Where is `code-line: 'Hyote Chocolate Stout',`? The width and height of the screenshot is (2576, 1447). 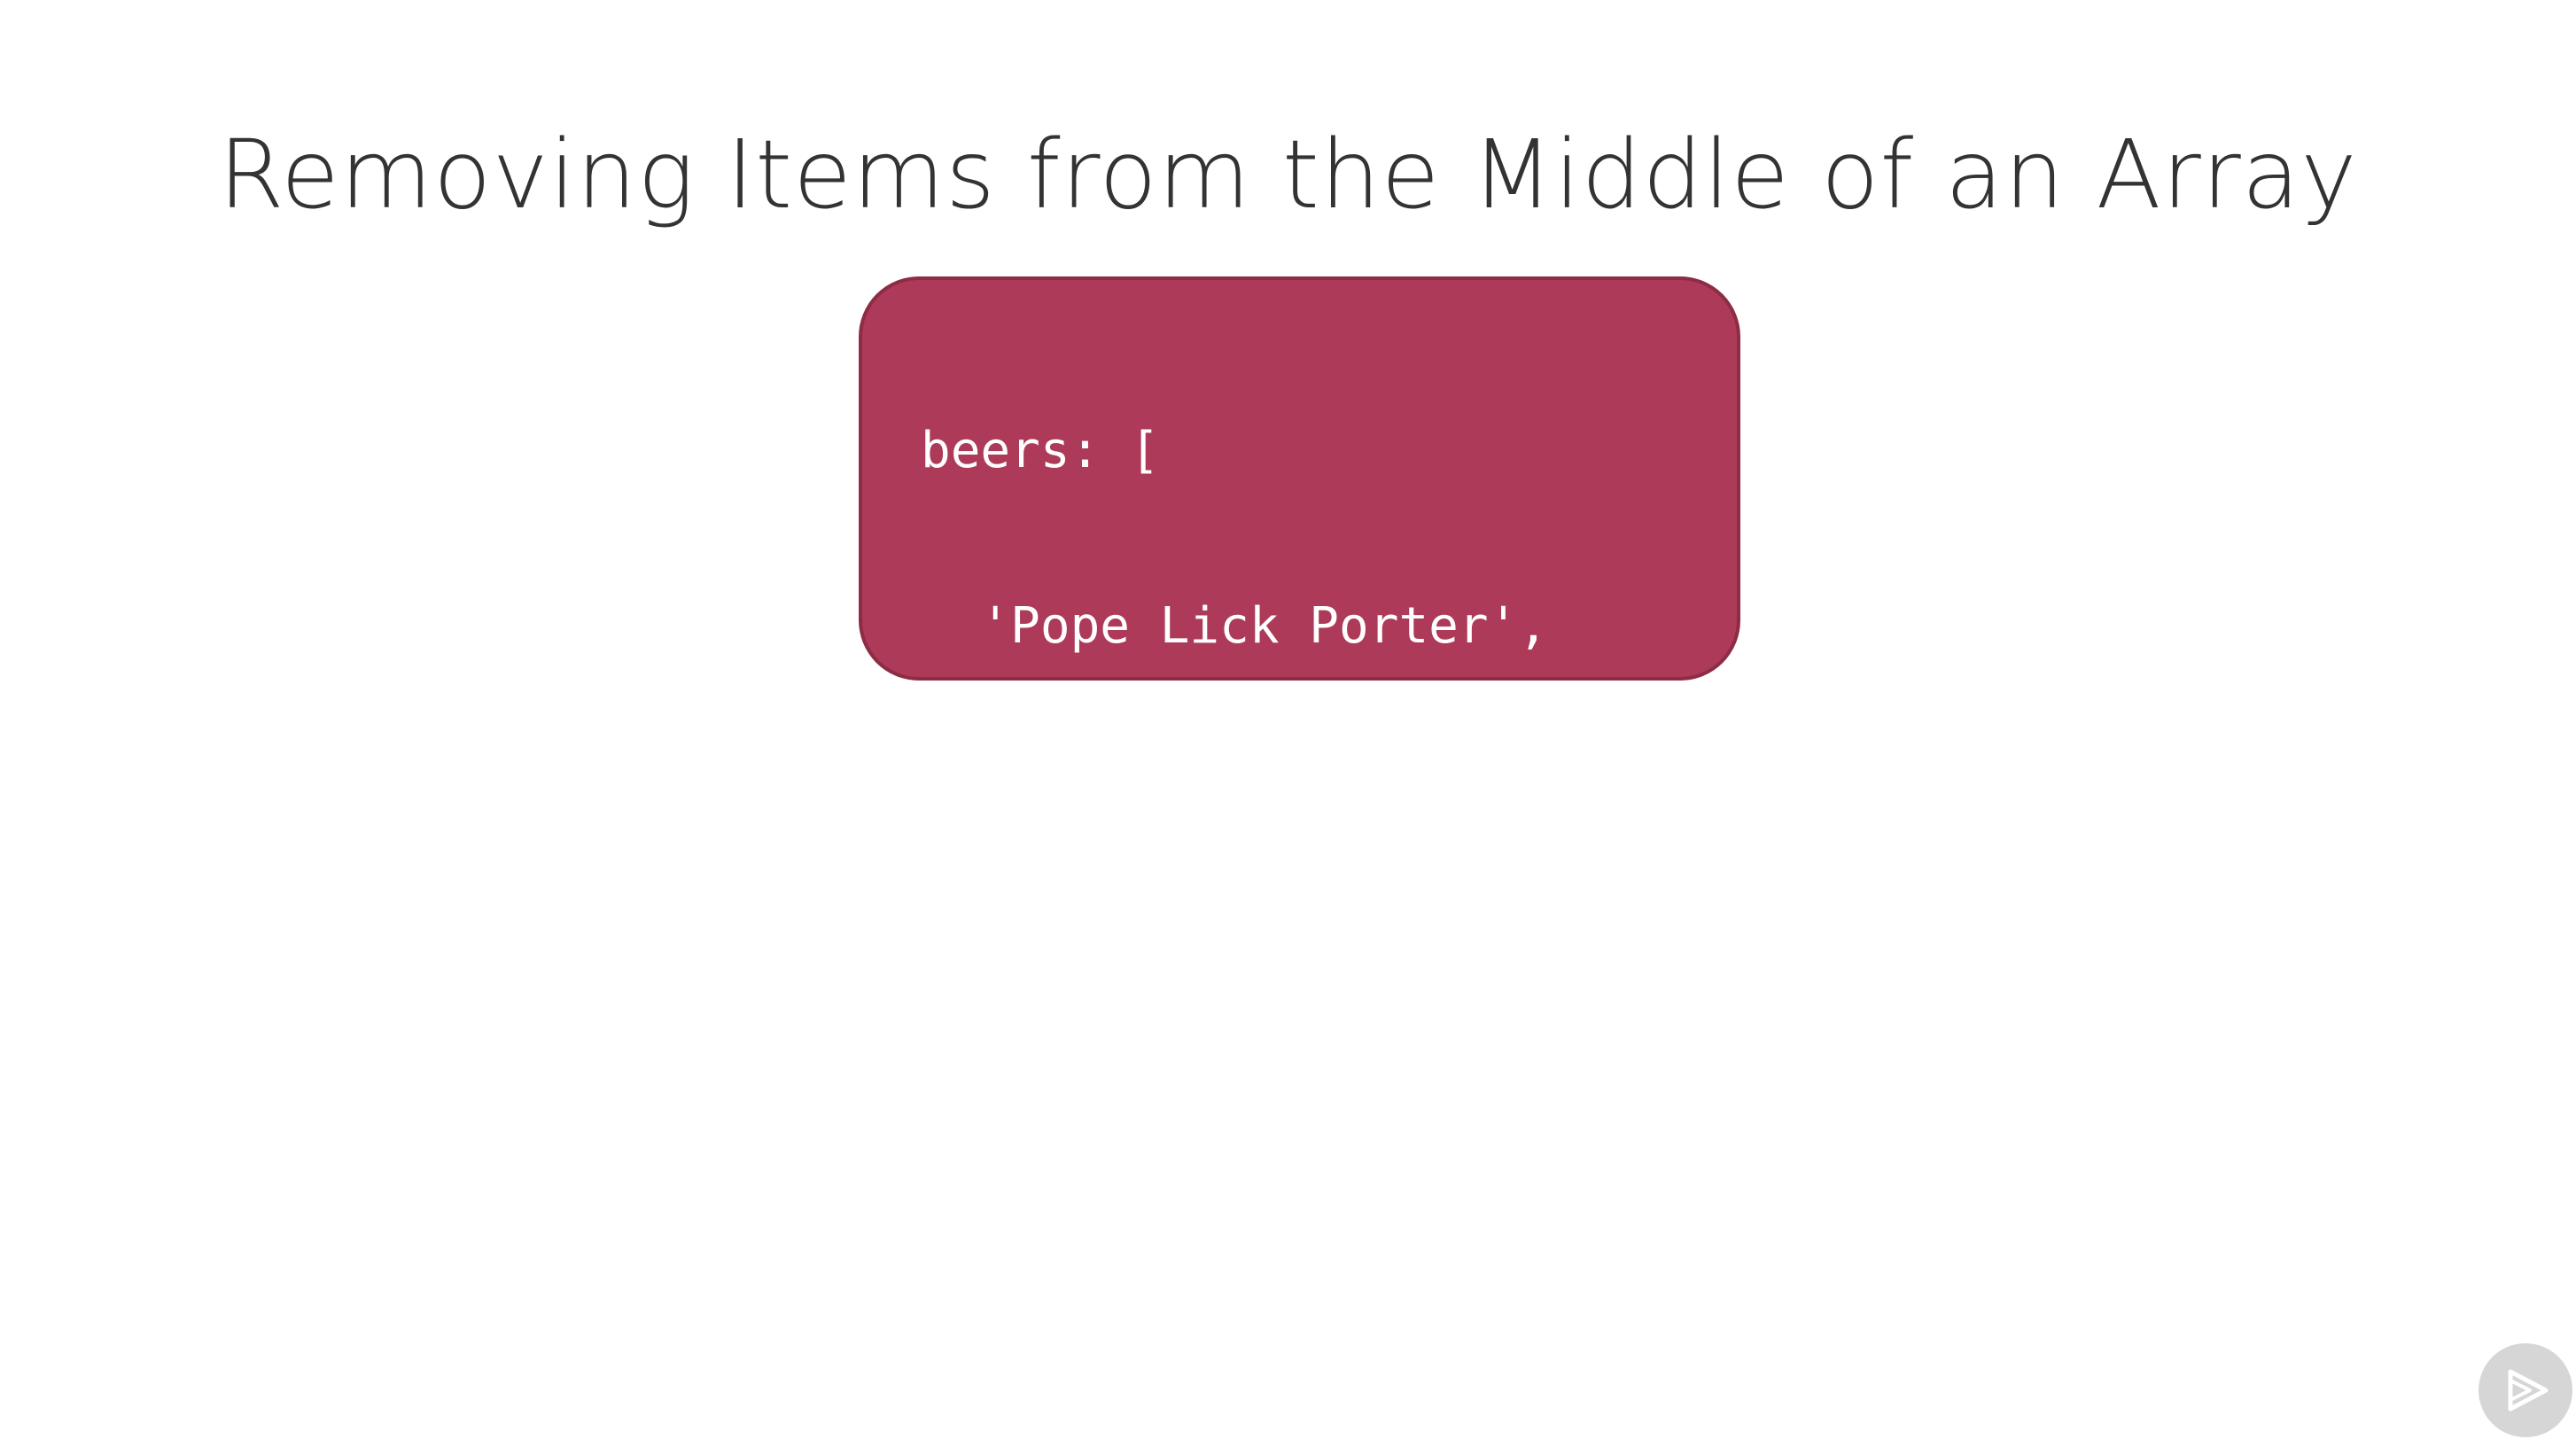 code-line: 'Hyote Chocolate Stout', is located at coordinates (1310, 801).